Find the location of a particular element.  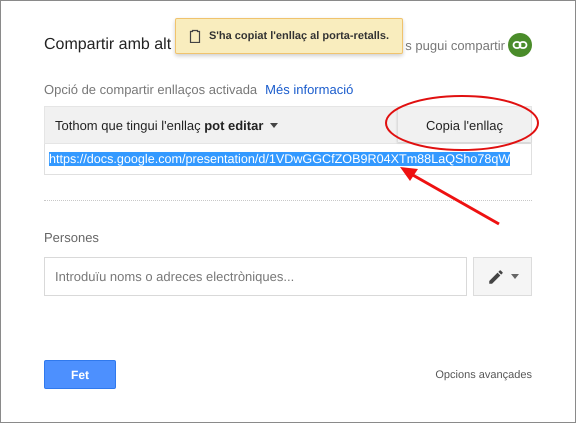

copied-toast: S'ha copiat l'enllaç al porta-retalls. is located at coordinates (289, 36).